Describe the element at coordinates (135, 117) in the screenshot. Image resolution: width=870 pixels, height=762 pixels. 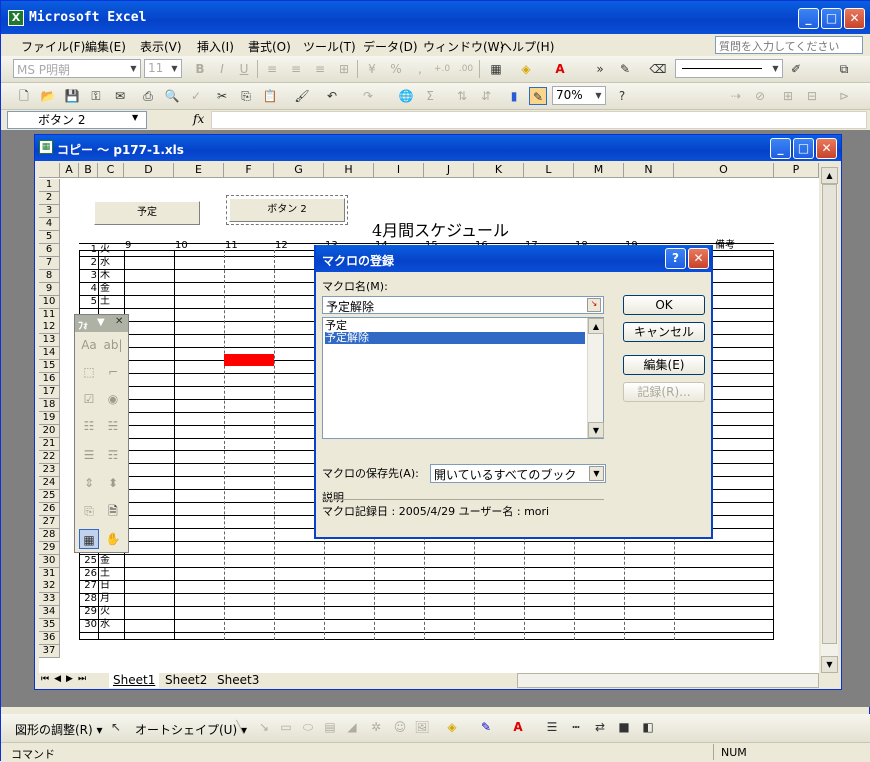
I see `name-box-dropdown-icon: ▼` at that location.